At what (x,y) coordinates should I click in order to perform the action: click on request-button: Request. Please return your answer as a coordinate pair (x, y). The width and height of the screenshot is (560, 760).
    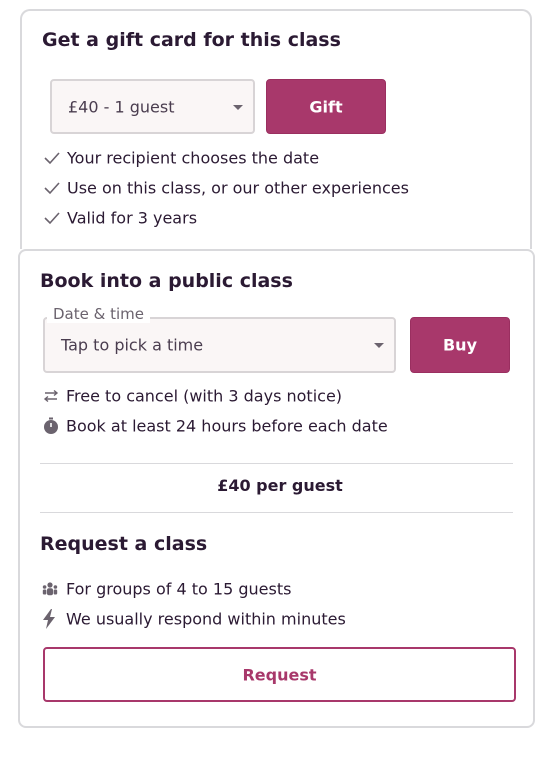
    Looking at the image, I should click on (279, 674).